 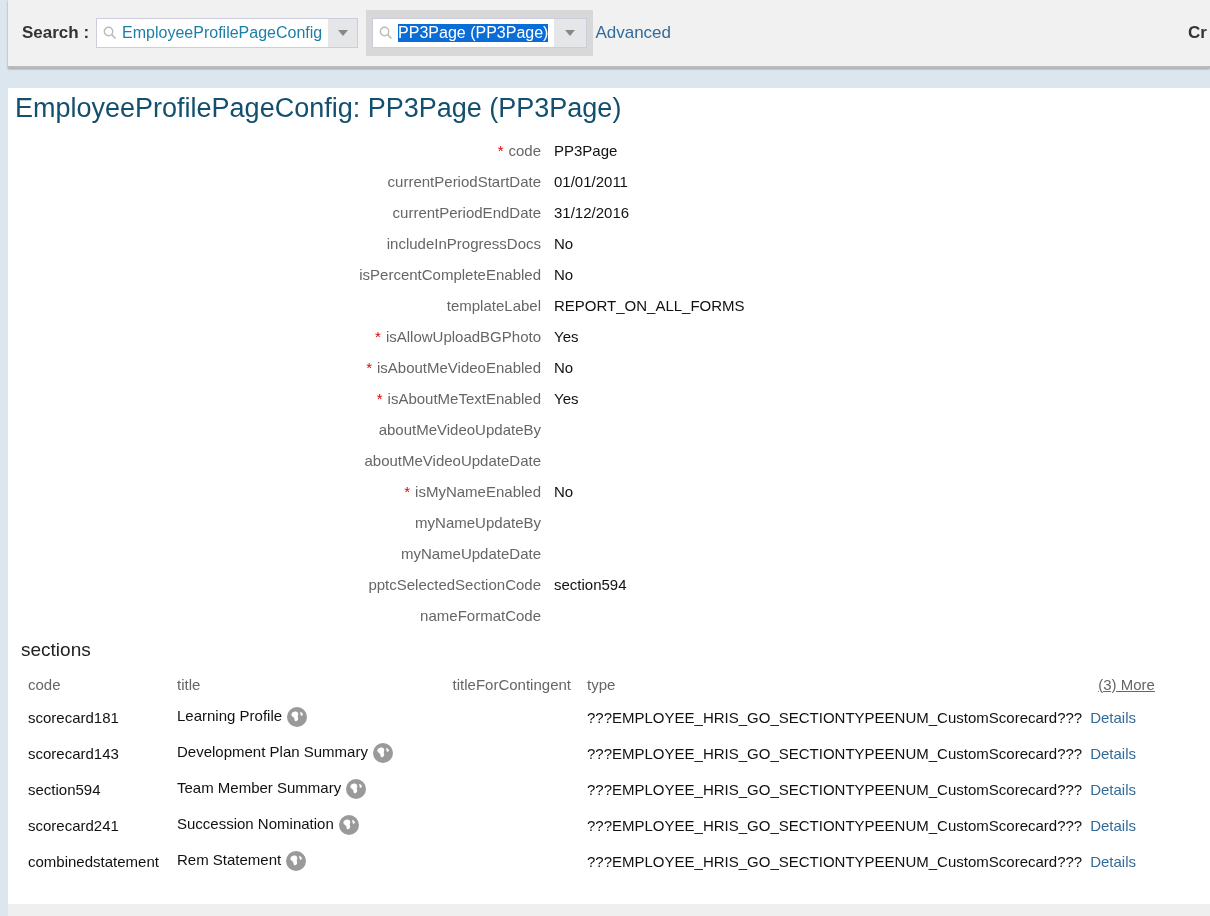 What do you see at coordinates (93, 861) in the screenshot?
I see `table-cell: combinedstatement` at bounding box center [93, 861].